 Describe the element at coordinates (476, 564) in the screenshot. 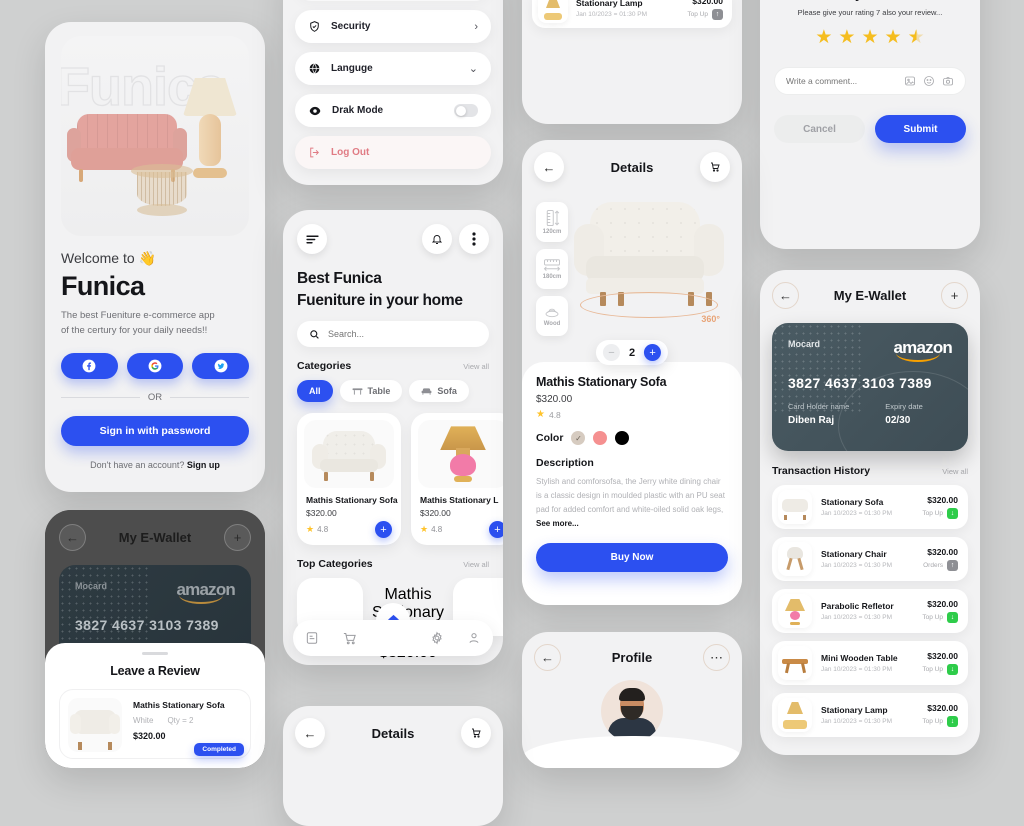

I see `top-categories-view-all: View all` at that location.